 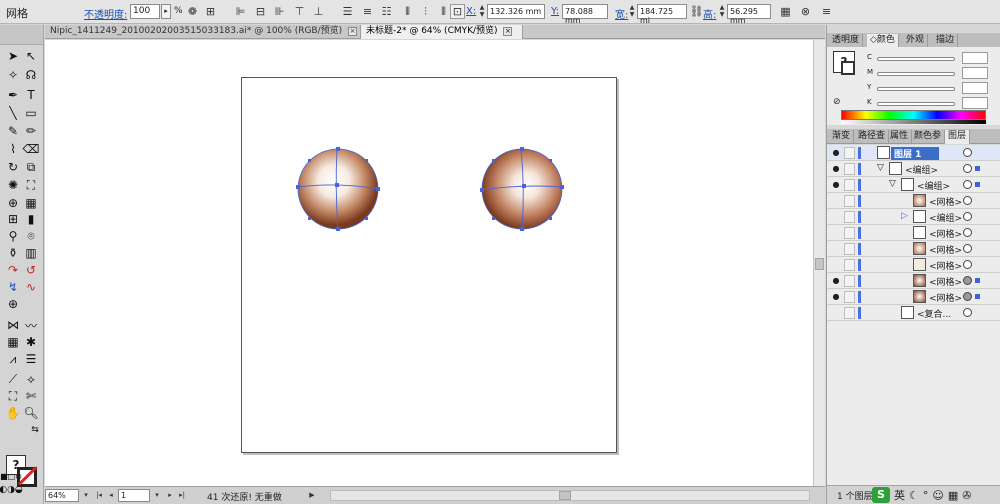 I want to click on layer-name: <编组>, so click(x=921, y=169).